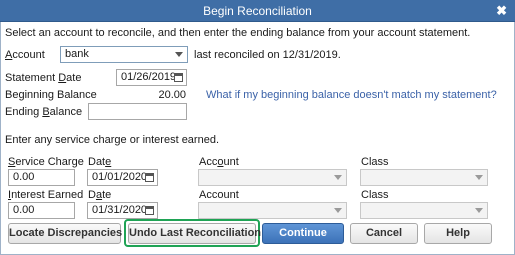  What do you see at coordinates (458, 233) in the screenshot?
I see `help-button: Help` at bounding box center [458, 233].